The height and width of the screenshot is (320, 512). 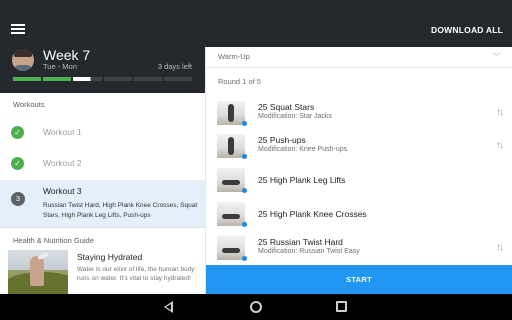 I want to click on exercise-modification: Modification: Russian Twist Easy, so click(x=309, y=251).